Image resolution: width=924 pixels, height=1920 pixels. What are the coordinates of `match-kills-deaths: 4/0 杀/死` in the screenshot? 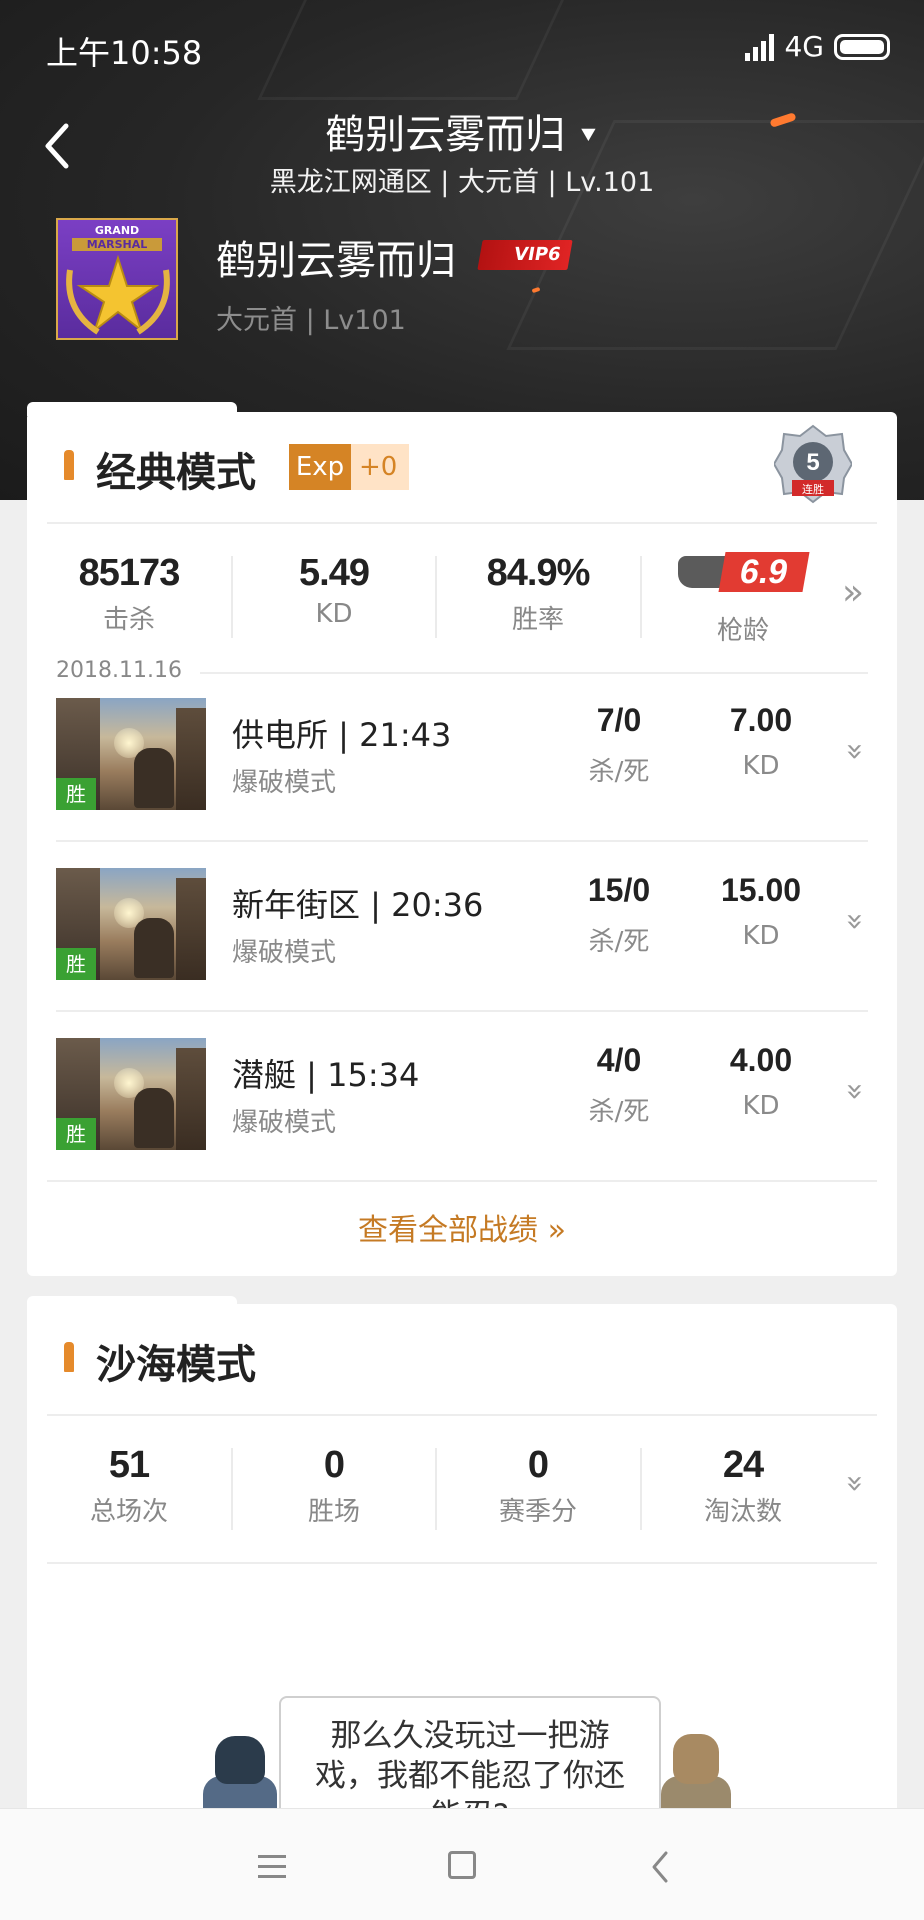 It's located at (619, 1070).